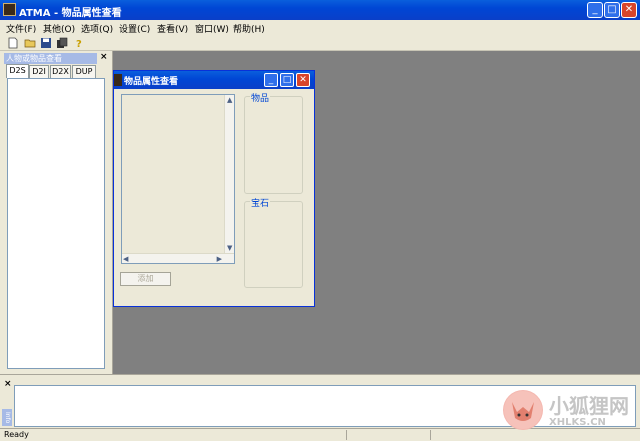  I want to click on app-title: ATMA - 物品属性查看, so click(70, 13).